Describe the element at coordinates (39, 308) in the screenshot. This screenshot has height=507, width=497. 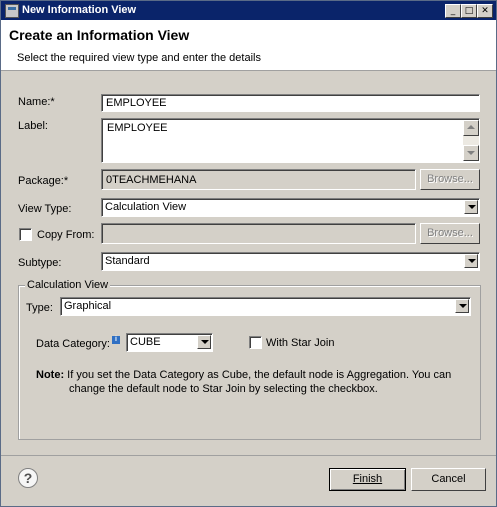
I see `type-label: Type:` at that location.